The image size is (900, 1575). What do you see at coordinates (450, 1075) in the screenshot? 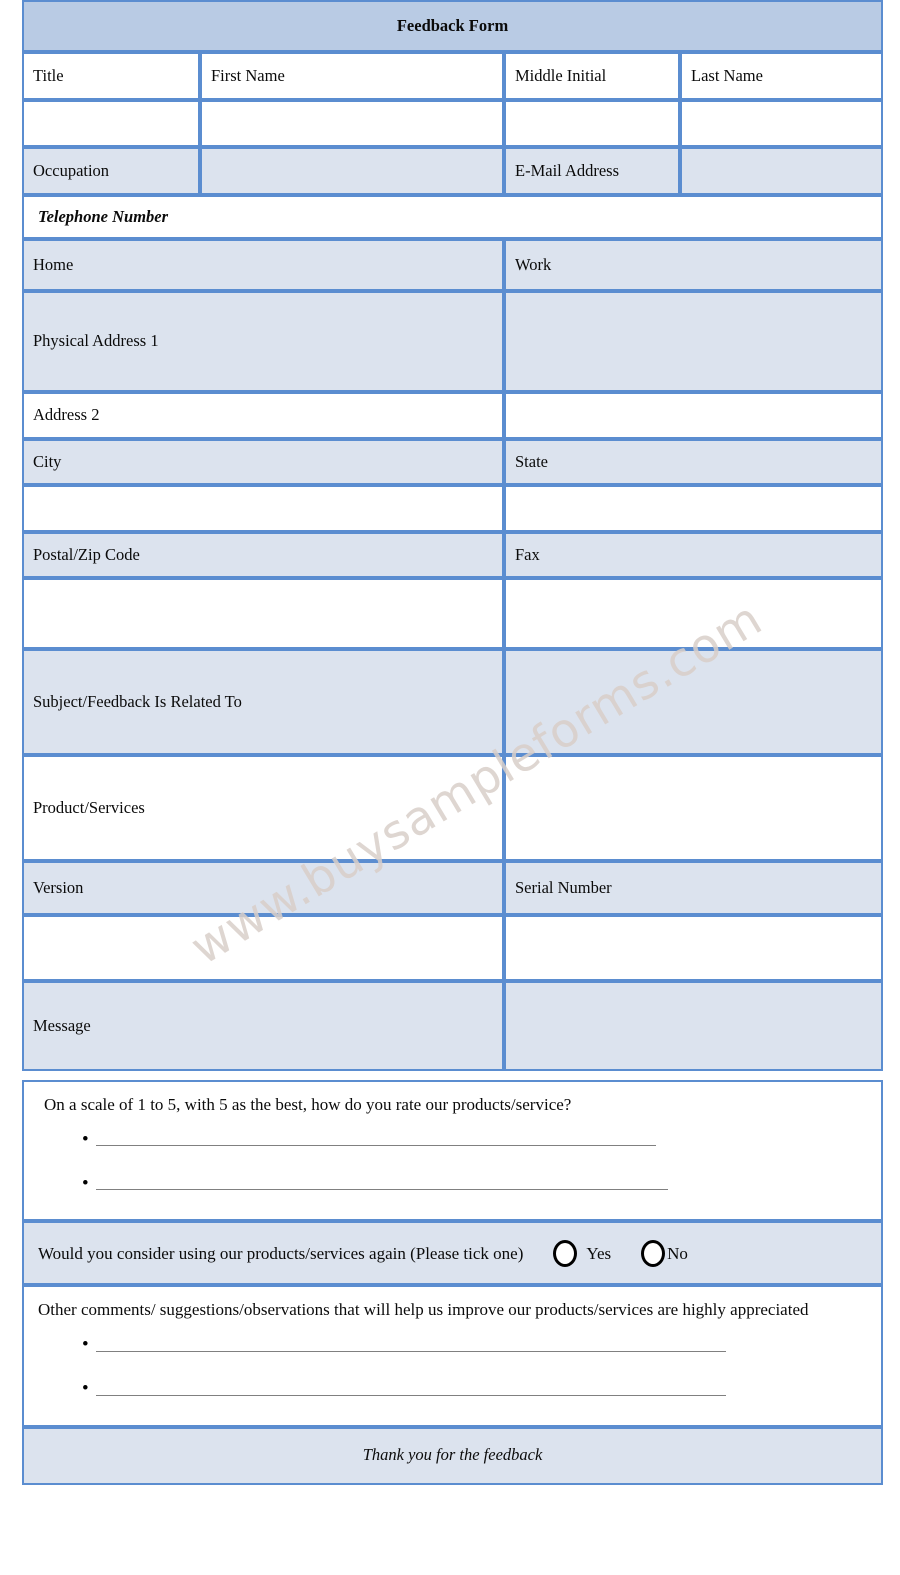
I see `table-spacer` at bounding box center [450, 1075].